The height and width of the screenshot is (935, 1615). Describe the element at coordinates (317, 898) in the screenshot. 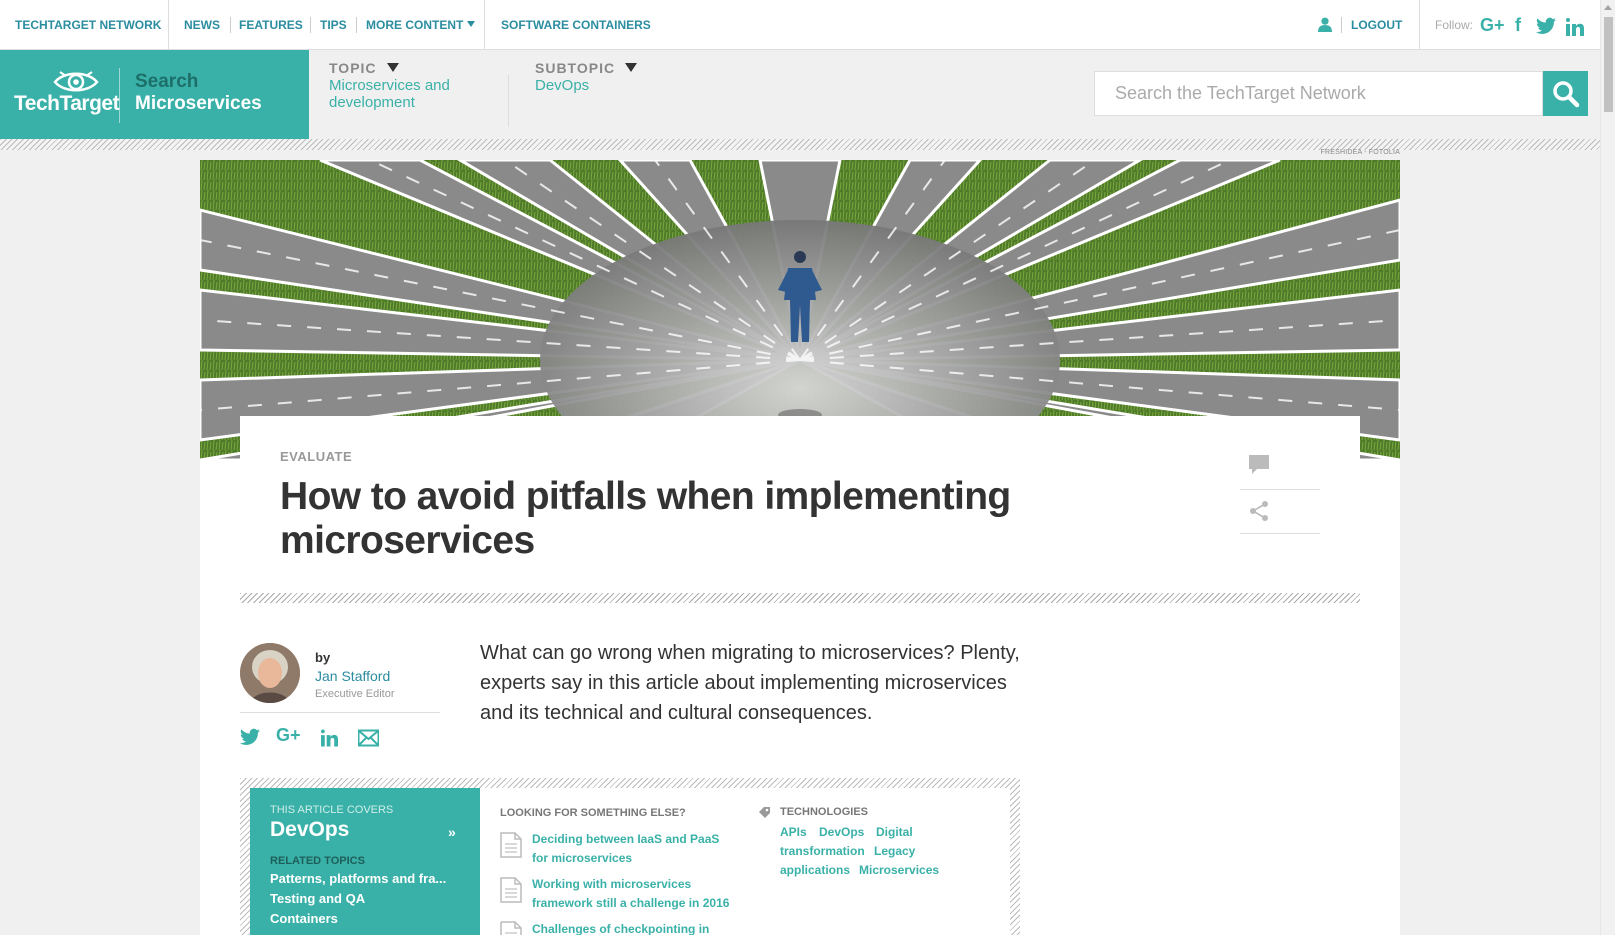

I see `related-topic-link: Testing and QA` at that location.